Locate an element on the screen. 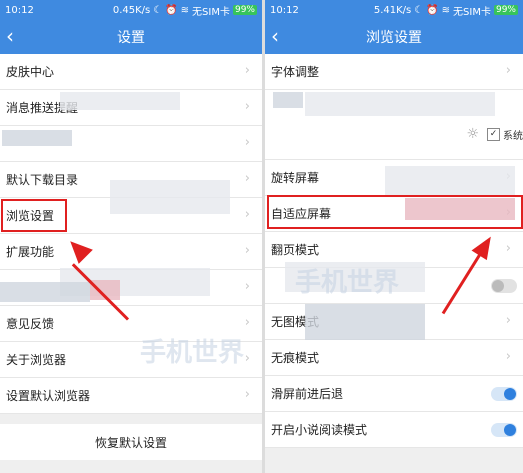 Image resolution: width=523 pixels, height=473 pixels. menu-item-default-browser: 设置默认浏览器 › is located at coordinates (131, 396).